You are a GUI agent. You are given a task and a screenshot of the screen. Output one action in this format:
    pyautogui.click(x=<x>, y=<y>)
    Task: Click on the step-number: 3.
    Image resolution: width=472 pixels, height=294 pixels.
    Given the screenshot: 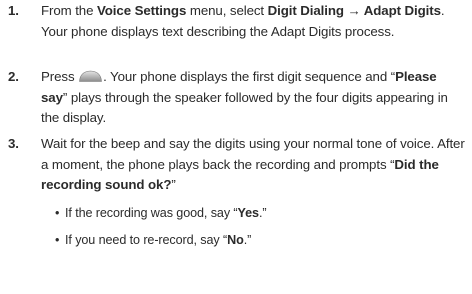 What is the action you would take?
    pyautogui.click(x=13, y=143)
    